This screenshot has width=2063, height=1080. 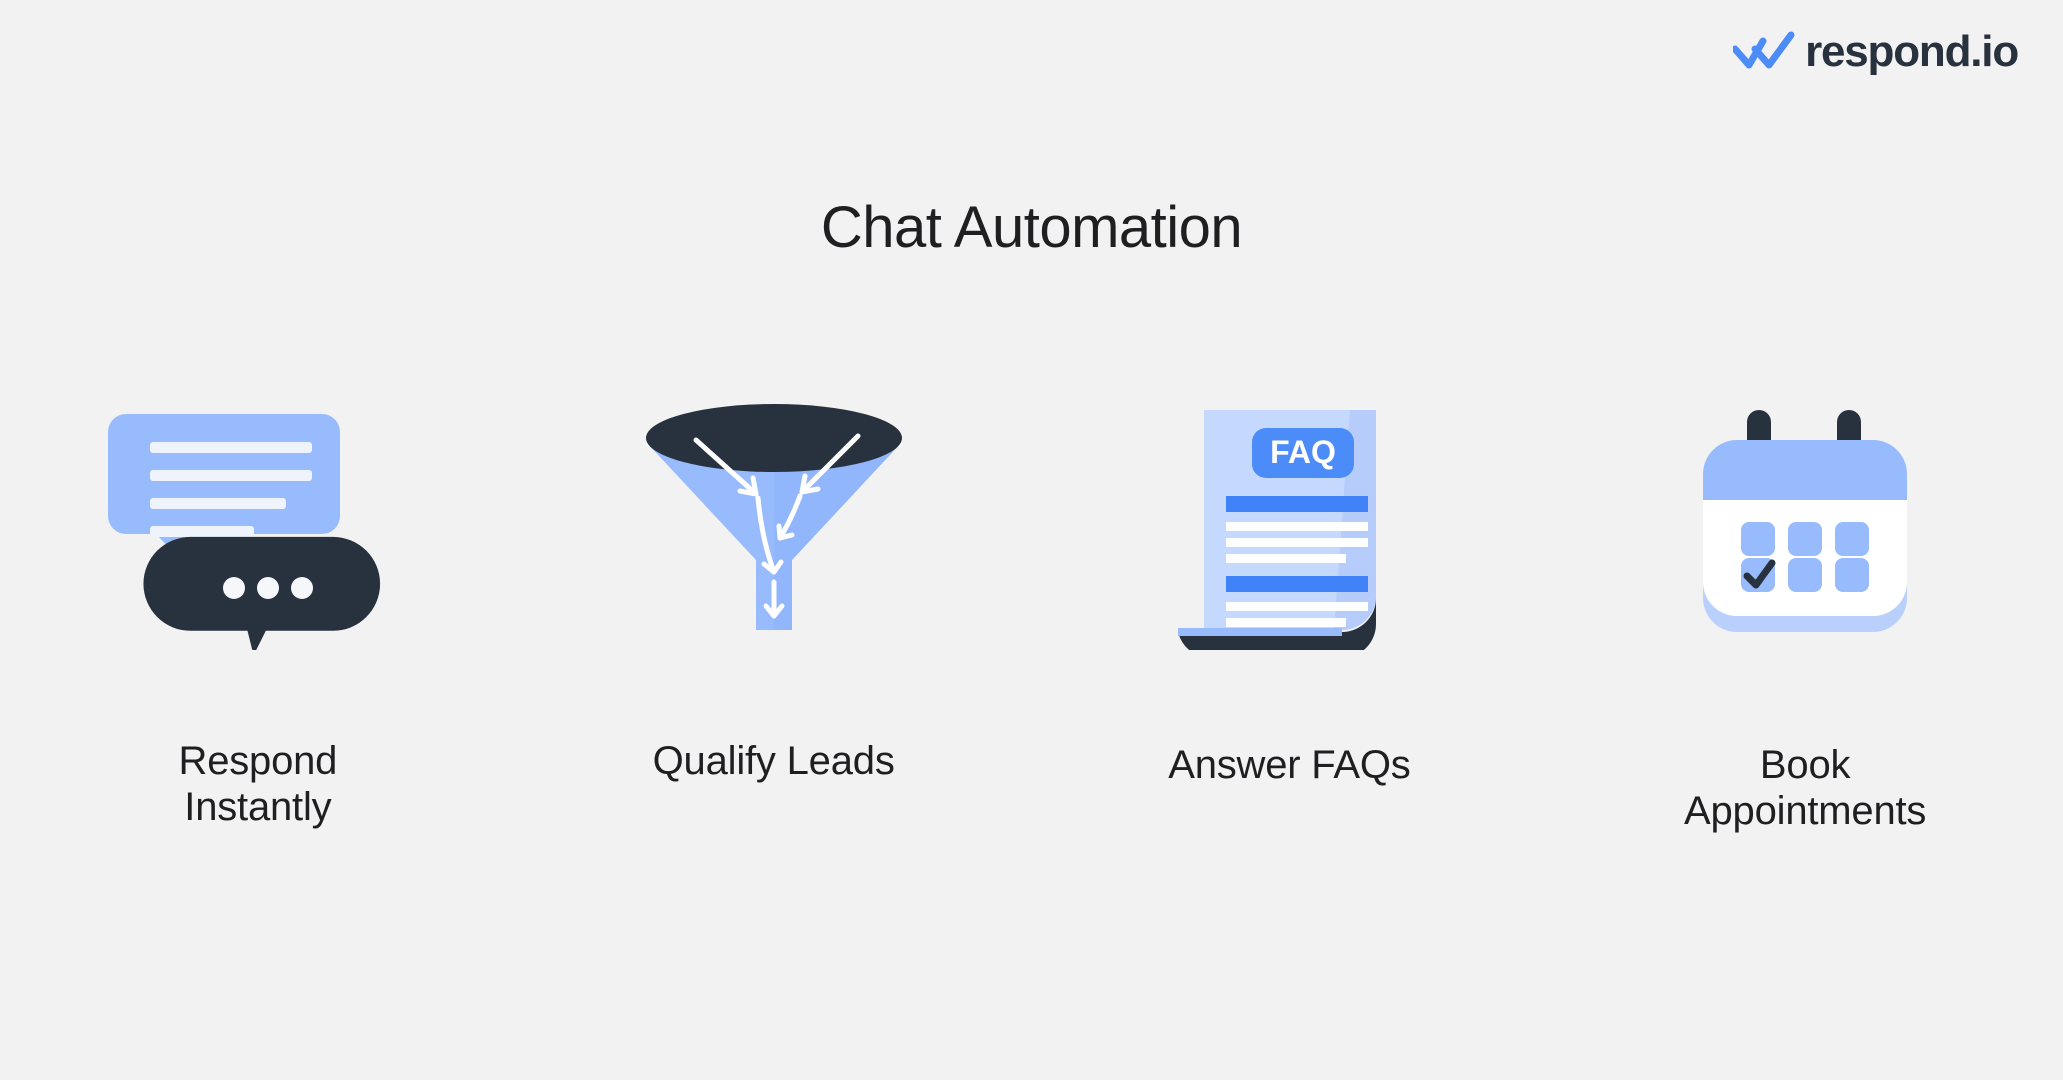 I want to click on feature-card-answer-faqs: FAQ Answer FAQs, so click(x=1290, y=589).